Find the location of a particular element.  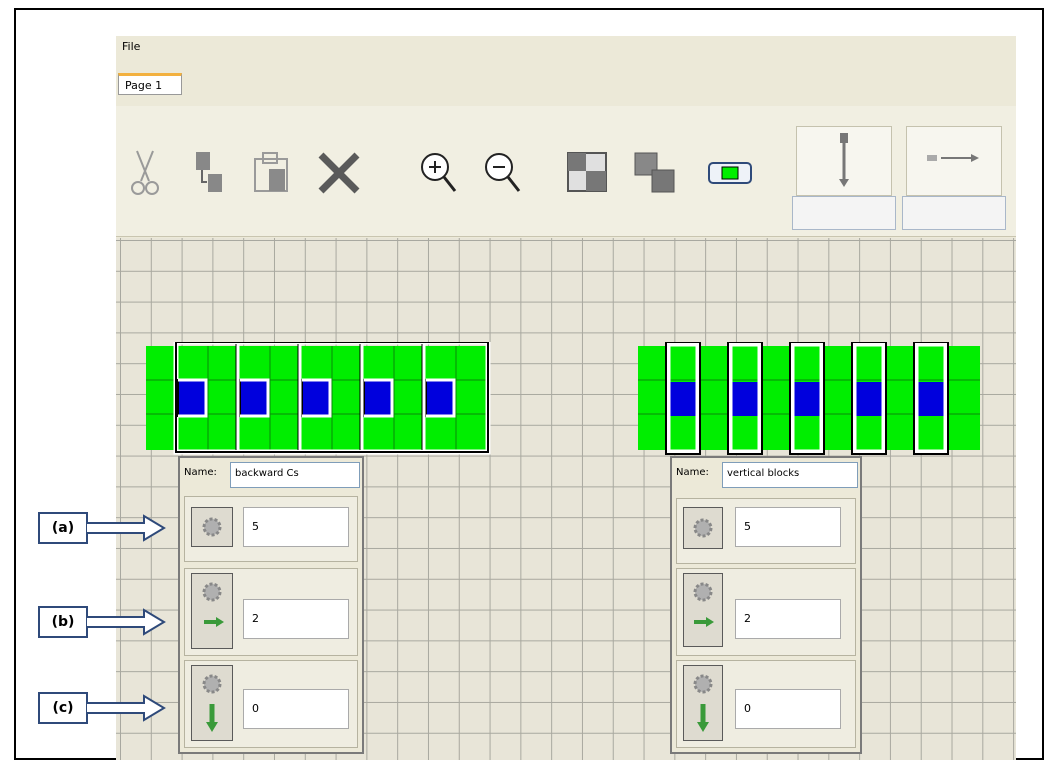

pattern-properties-panel-left: Name: backward Cs 5 2 0 is located at coordinates (271, 605).